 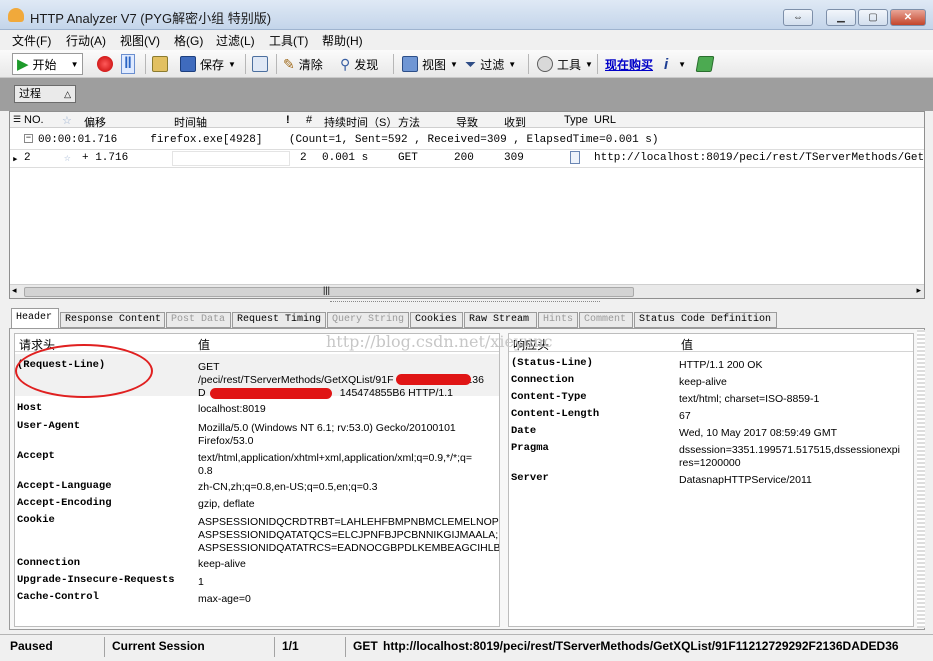 What do you see at coordinates (514, 158) in the screenshot?
I see `cell-received: 309` at bounding box center [514, 158].